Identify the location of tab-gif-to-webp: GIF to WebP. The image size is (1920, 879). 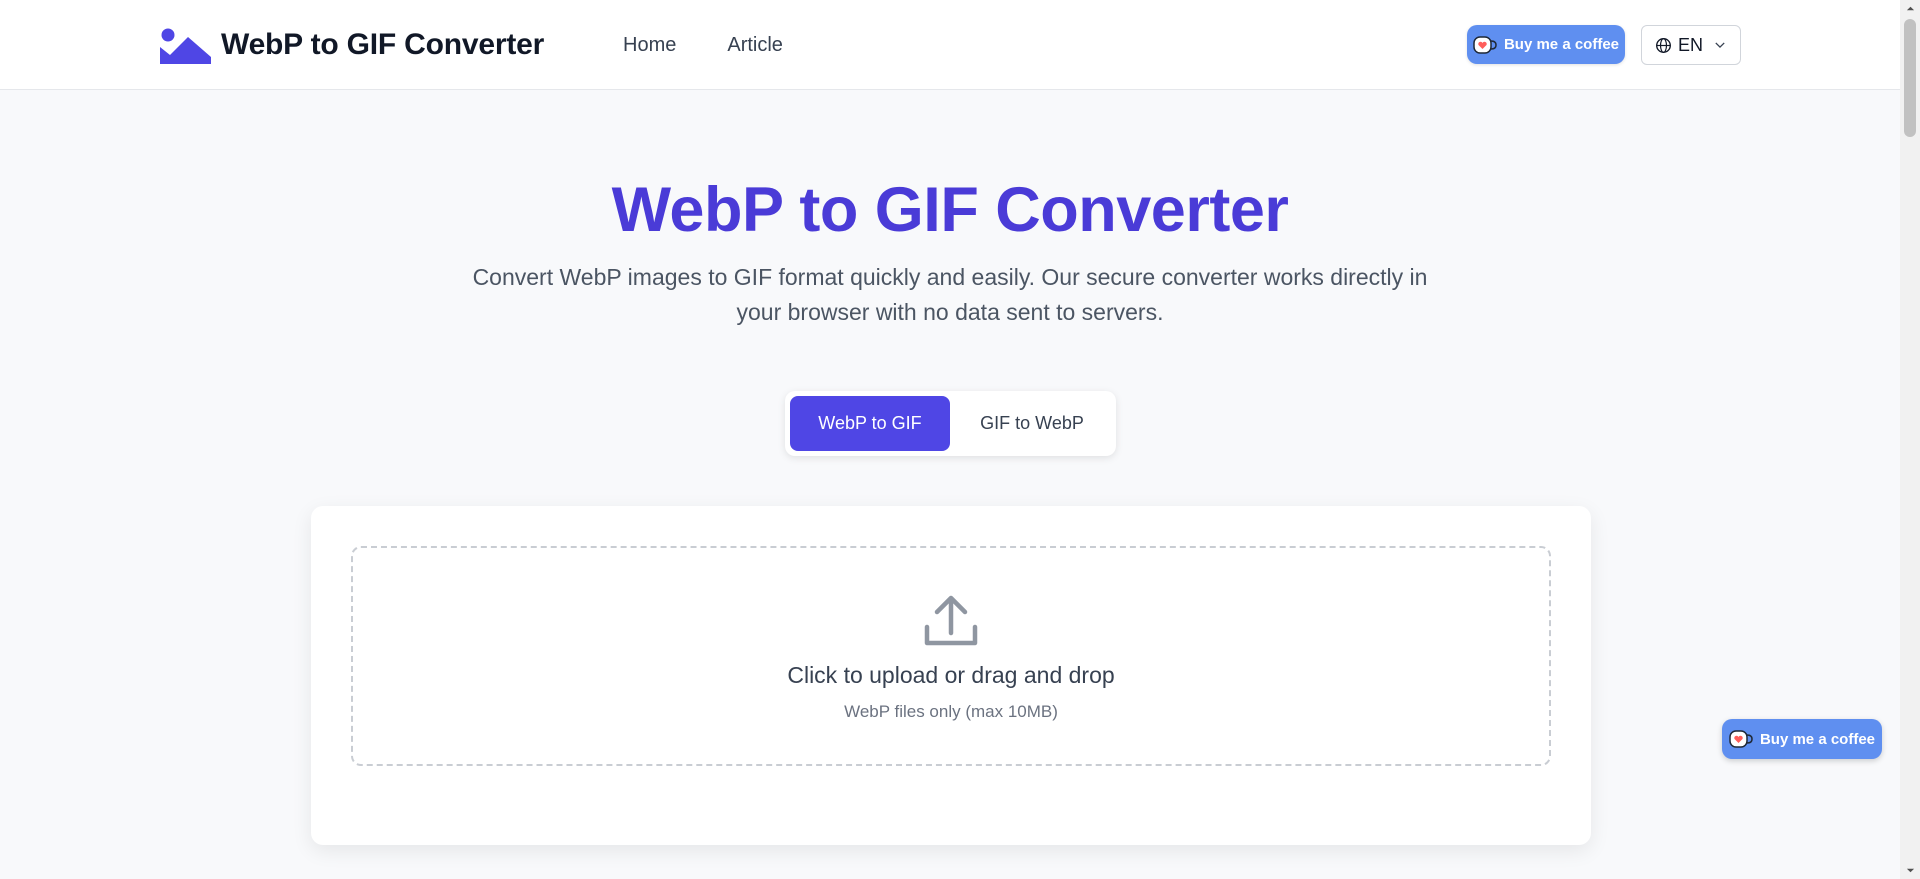
(1032, 423).